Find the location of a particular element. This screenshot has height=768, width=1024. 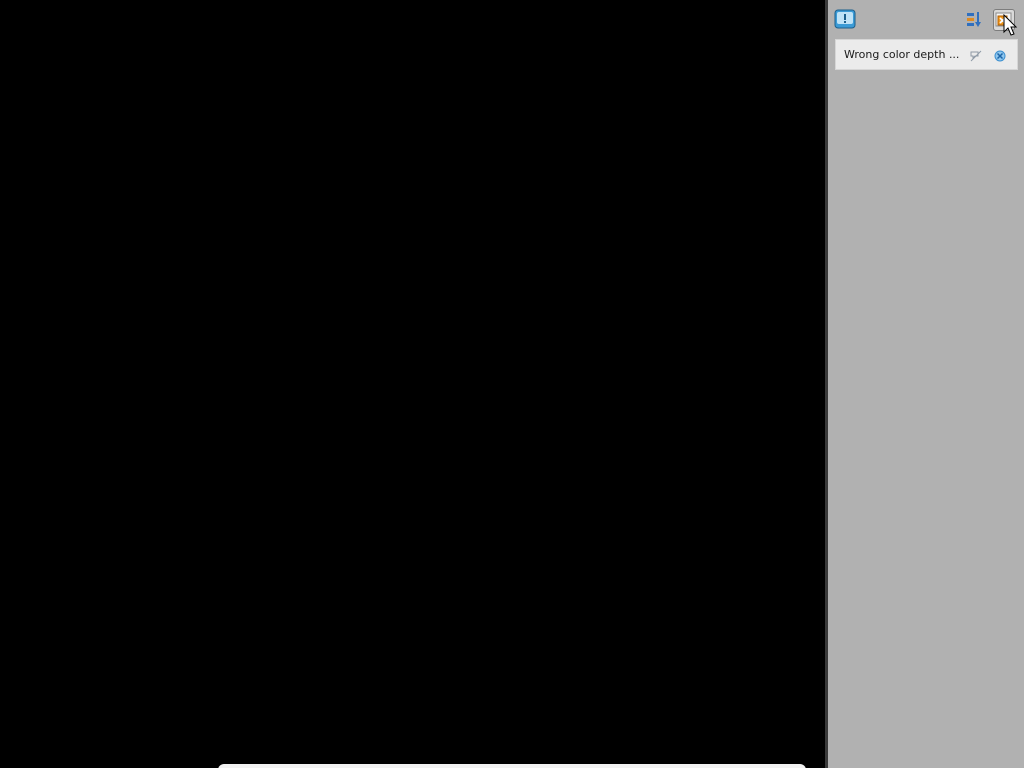

mute-icon is located at coordinates (976, 55).